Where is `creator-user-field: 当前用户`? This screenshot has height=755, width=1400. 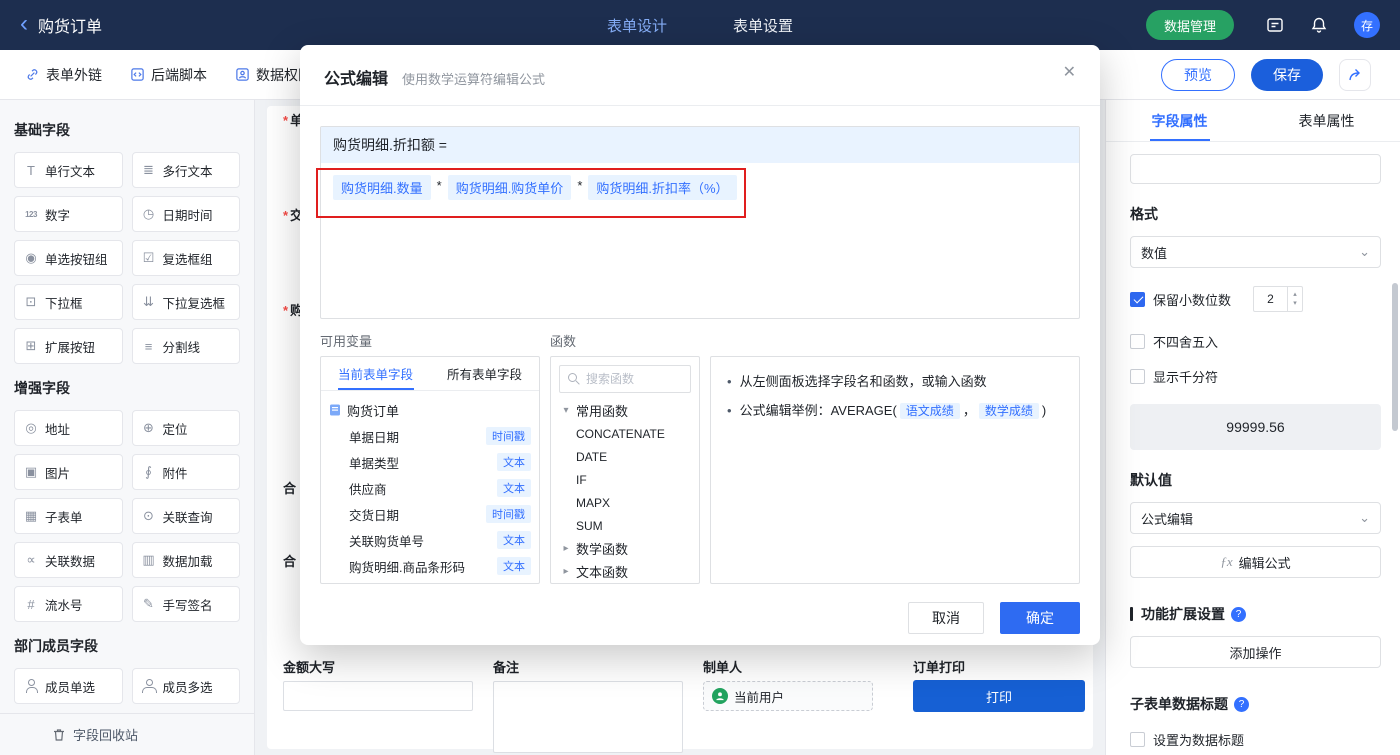
creator-user-field: 当前用户 is located at coordinates (788, 696).